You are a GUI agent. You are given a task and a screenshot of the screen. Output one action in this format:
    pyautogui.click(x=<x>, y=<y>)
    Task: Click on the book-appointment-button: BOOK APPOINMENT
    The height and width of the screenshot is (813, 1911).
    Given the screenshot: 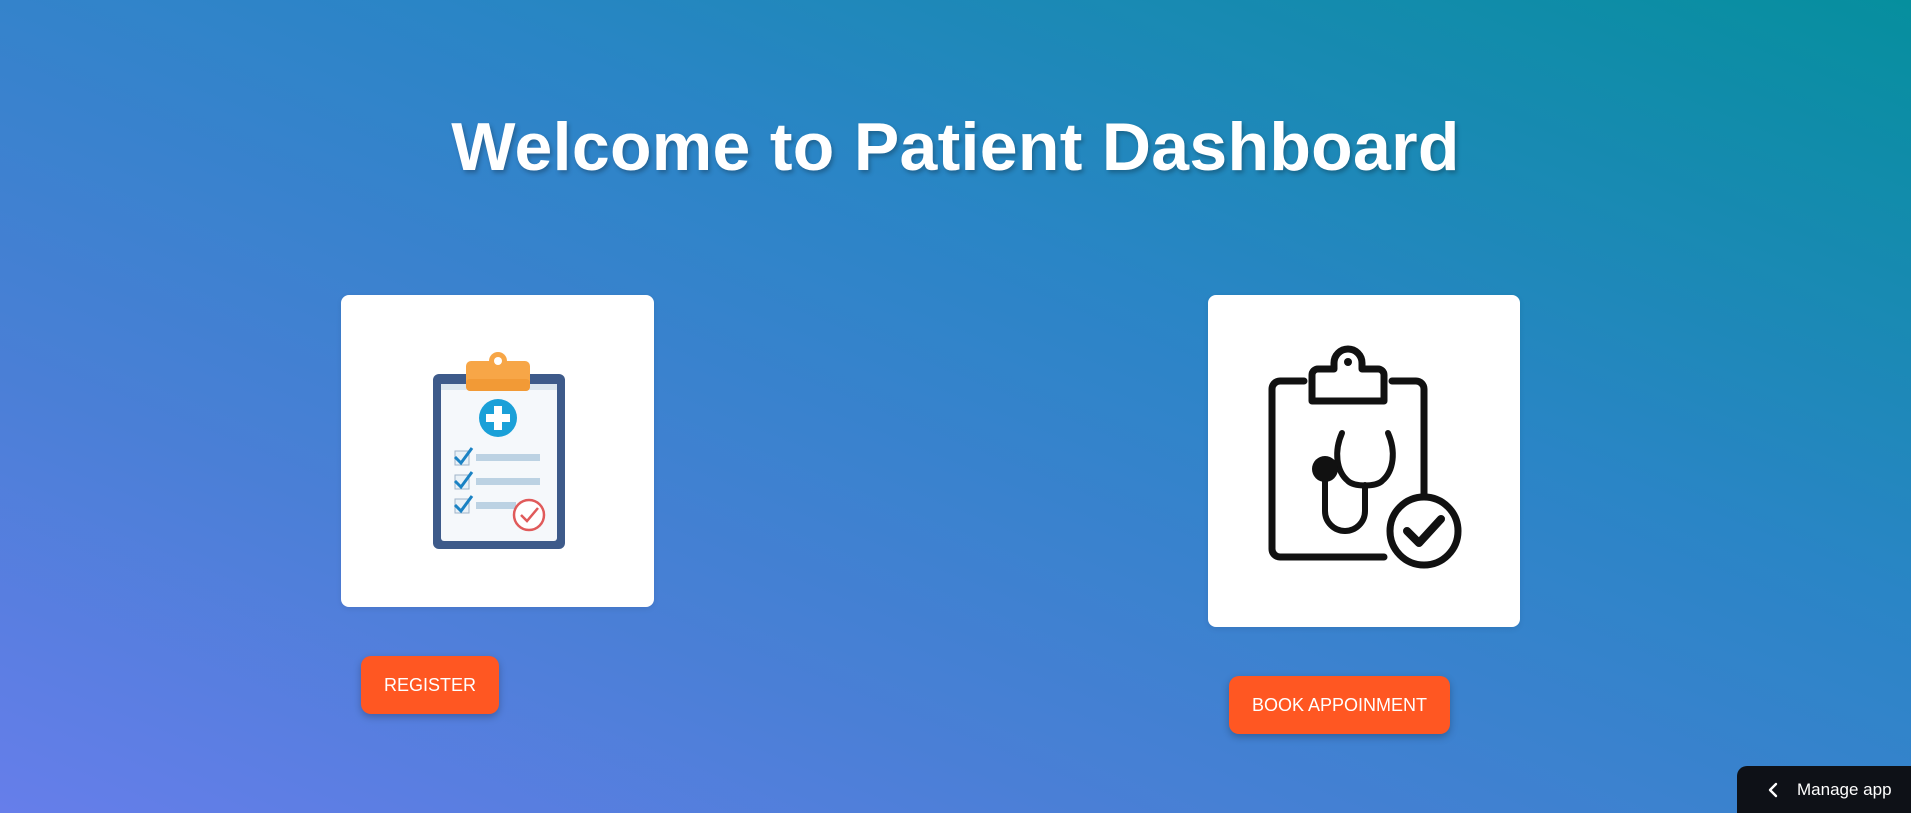 What is the action you would take?
    pyautogui.click(x=1339, y=705)
    